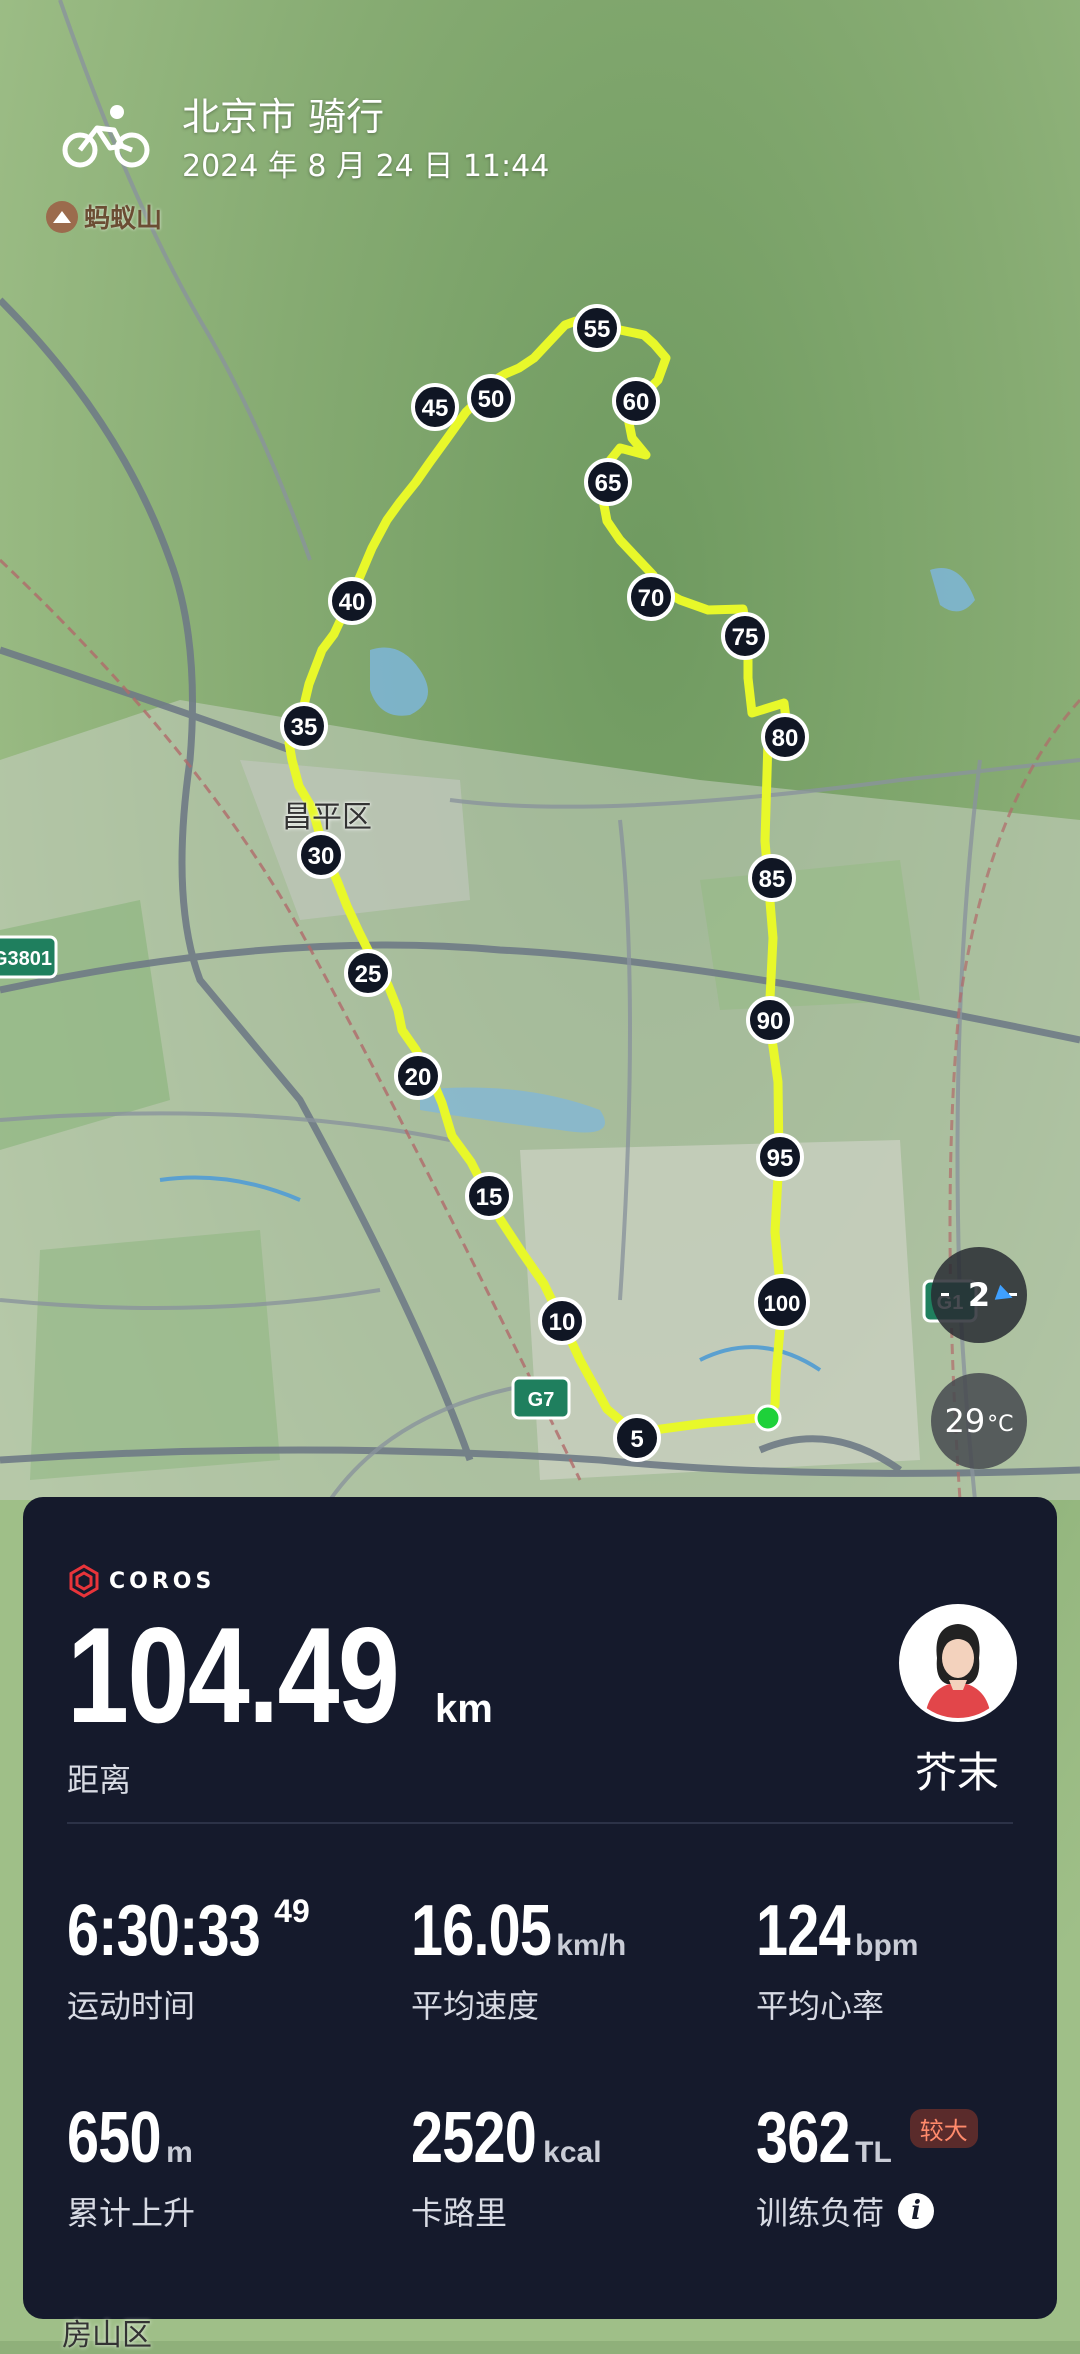 The image size is (1080, 2354). I want to click on poi-label: 蚂蚁山, so click(104, 216).